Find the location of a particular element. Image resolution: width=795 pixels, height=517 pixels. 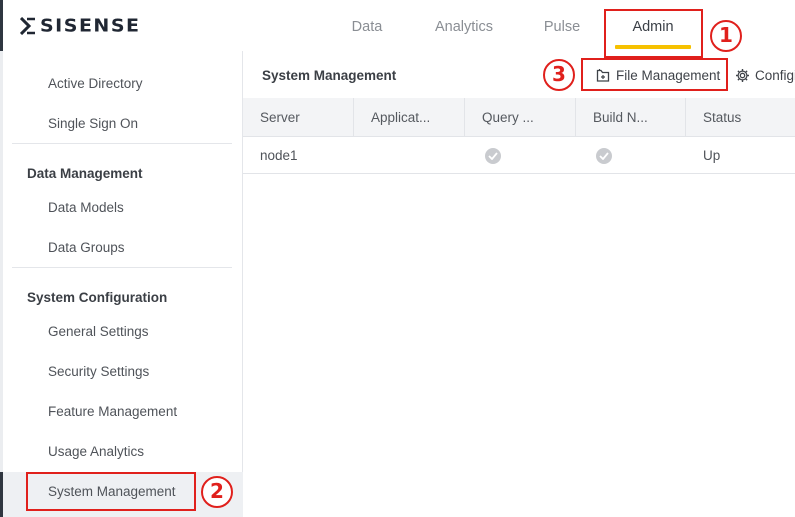

annotation-number-2: 2 is located at coordinates (217, 492).